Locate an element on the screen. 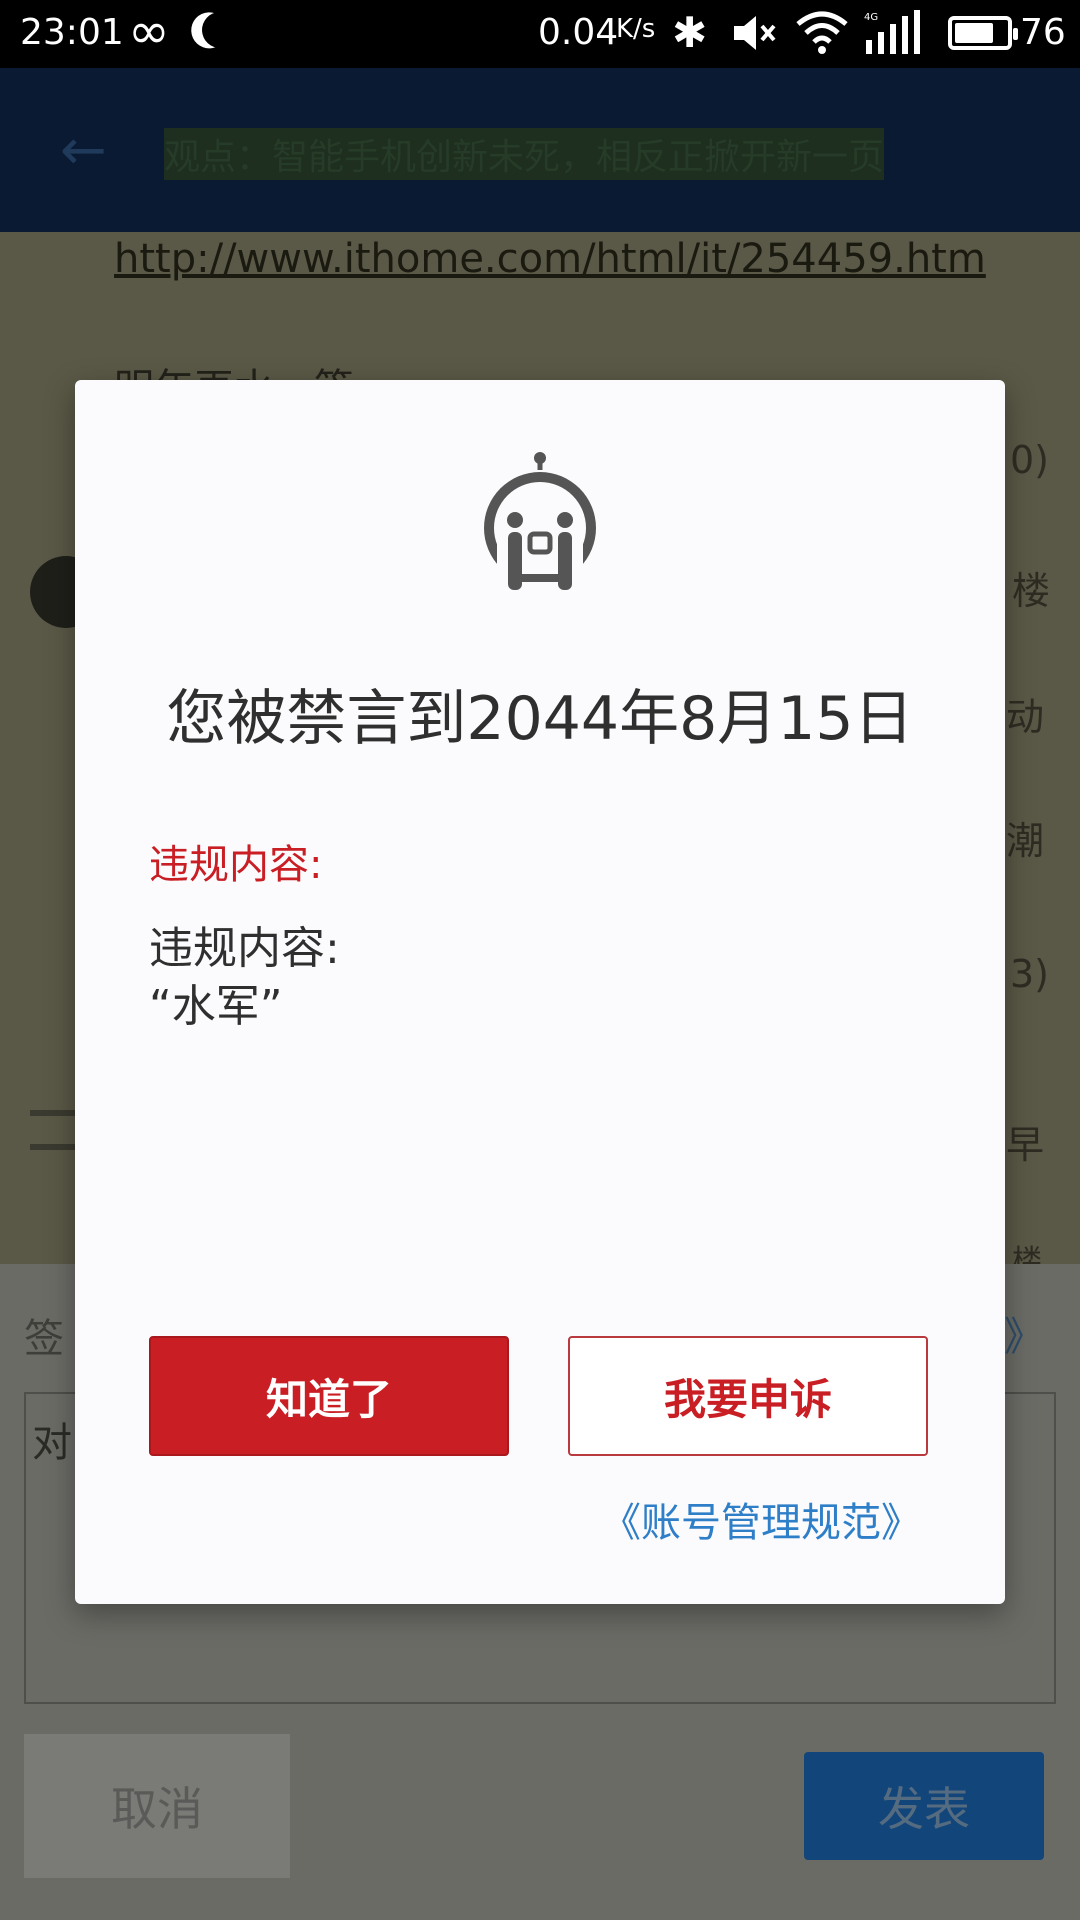  wifi-icon is located at coordinates (822, 35).